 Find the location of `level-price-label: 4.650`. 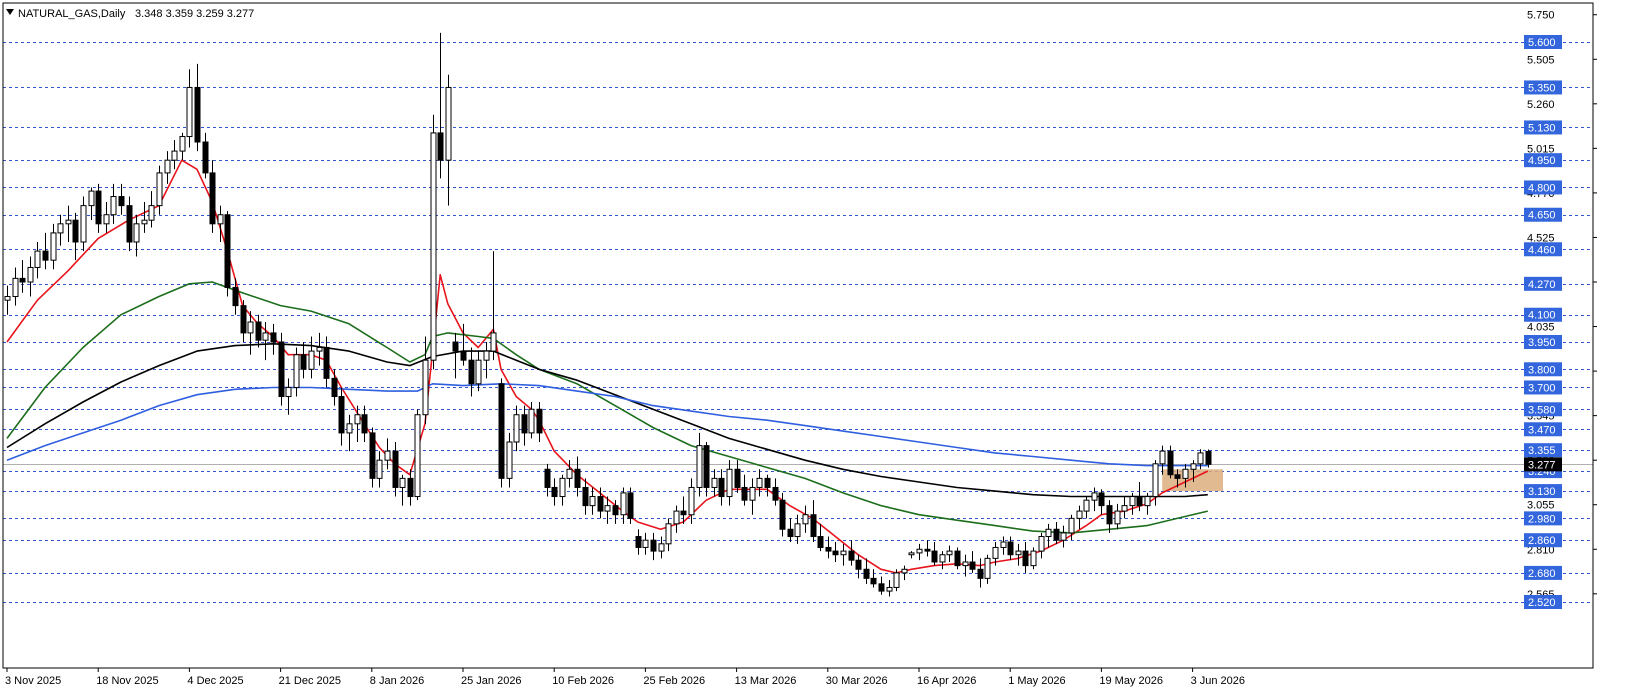

level-price-label: 4.650 is located at coordinates (1542, 216).